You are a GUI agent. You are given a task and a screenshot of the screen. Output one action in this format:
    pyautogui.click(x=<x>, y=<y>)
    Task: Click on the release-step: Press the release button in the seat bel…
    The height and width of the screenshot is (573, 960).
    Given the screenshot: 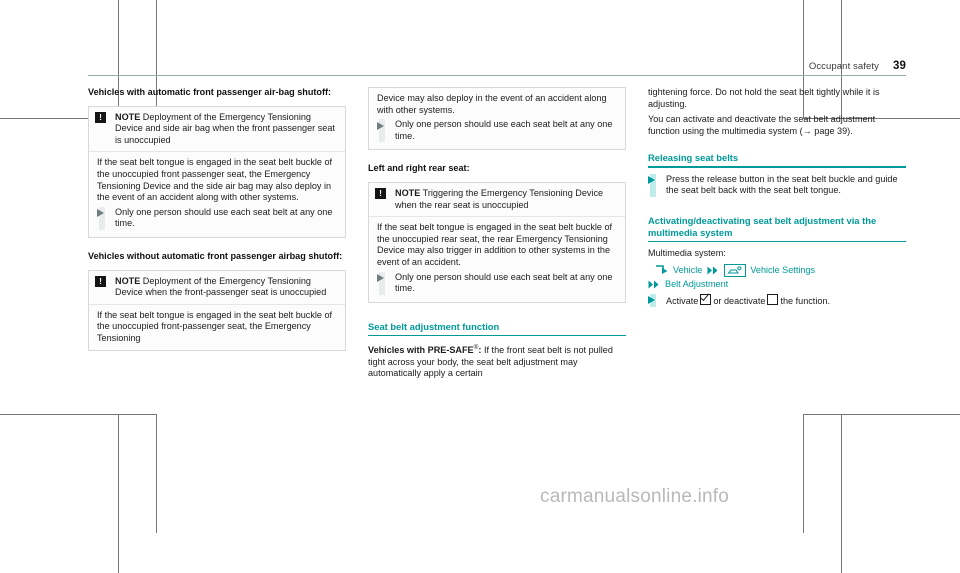 What is the action you would take?
    pyautogui.click(x=777, y=185)
    